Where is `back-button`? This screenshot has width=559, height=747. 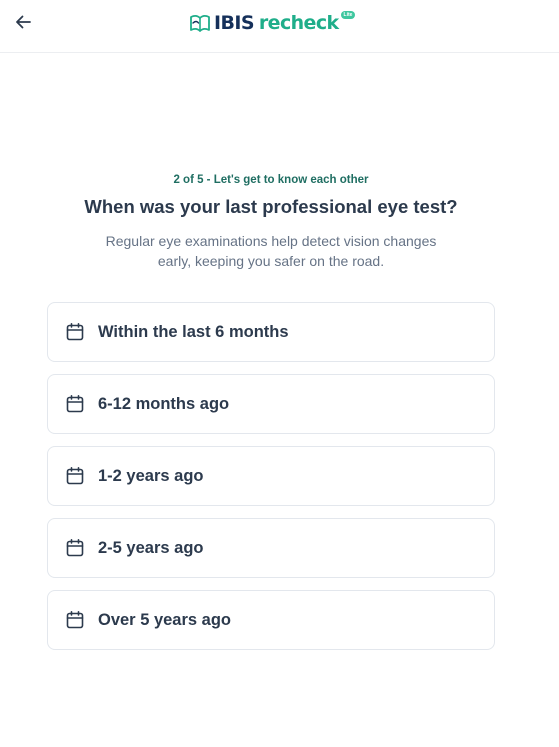
back-button is located at coordinates (23, 22).